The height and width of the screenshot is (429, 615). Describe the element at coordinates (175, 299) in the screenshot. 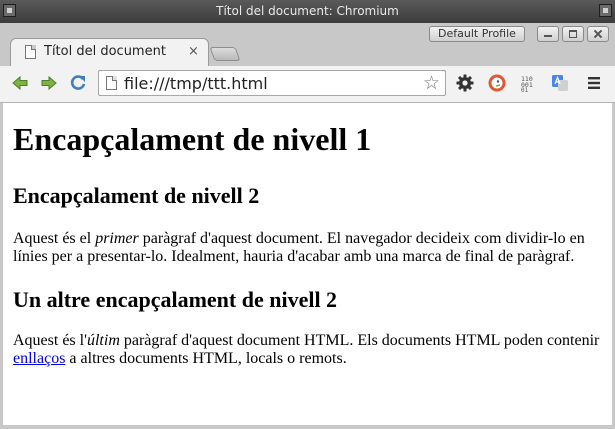

I see `heading-2-second: Un altre encapçalament de nivell 2` at that location.